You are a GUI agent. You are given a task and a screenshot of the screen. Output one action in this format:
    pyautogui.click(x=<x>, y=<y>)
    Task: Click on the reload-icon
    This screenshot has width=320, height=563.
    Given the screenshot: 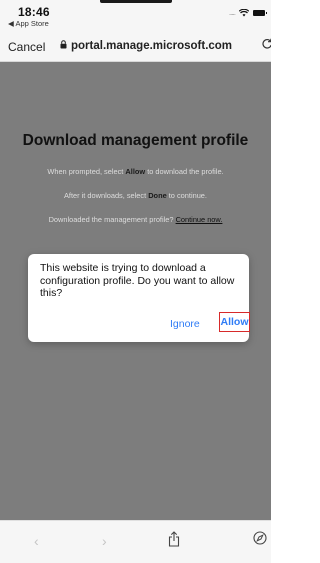 What is the action you would take?
    pyautogui.click(x=266, y=45)
    